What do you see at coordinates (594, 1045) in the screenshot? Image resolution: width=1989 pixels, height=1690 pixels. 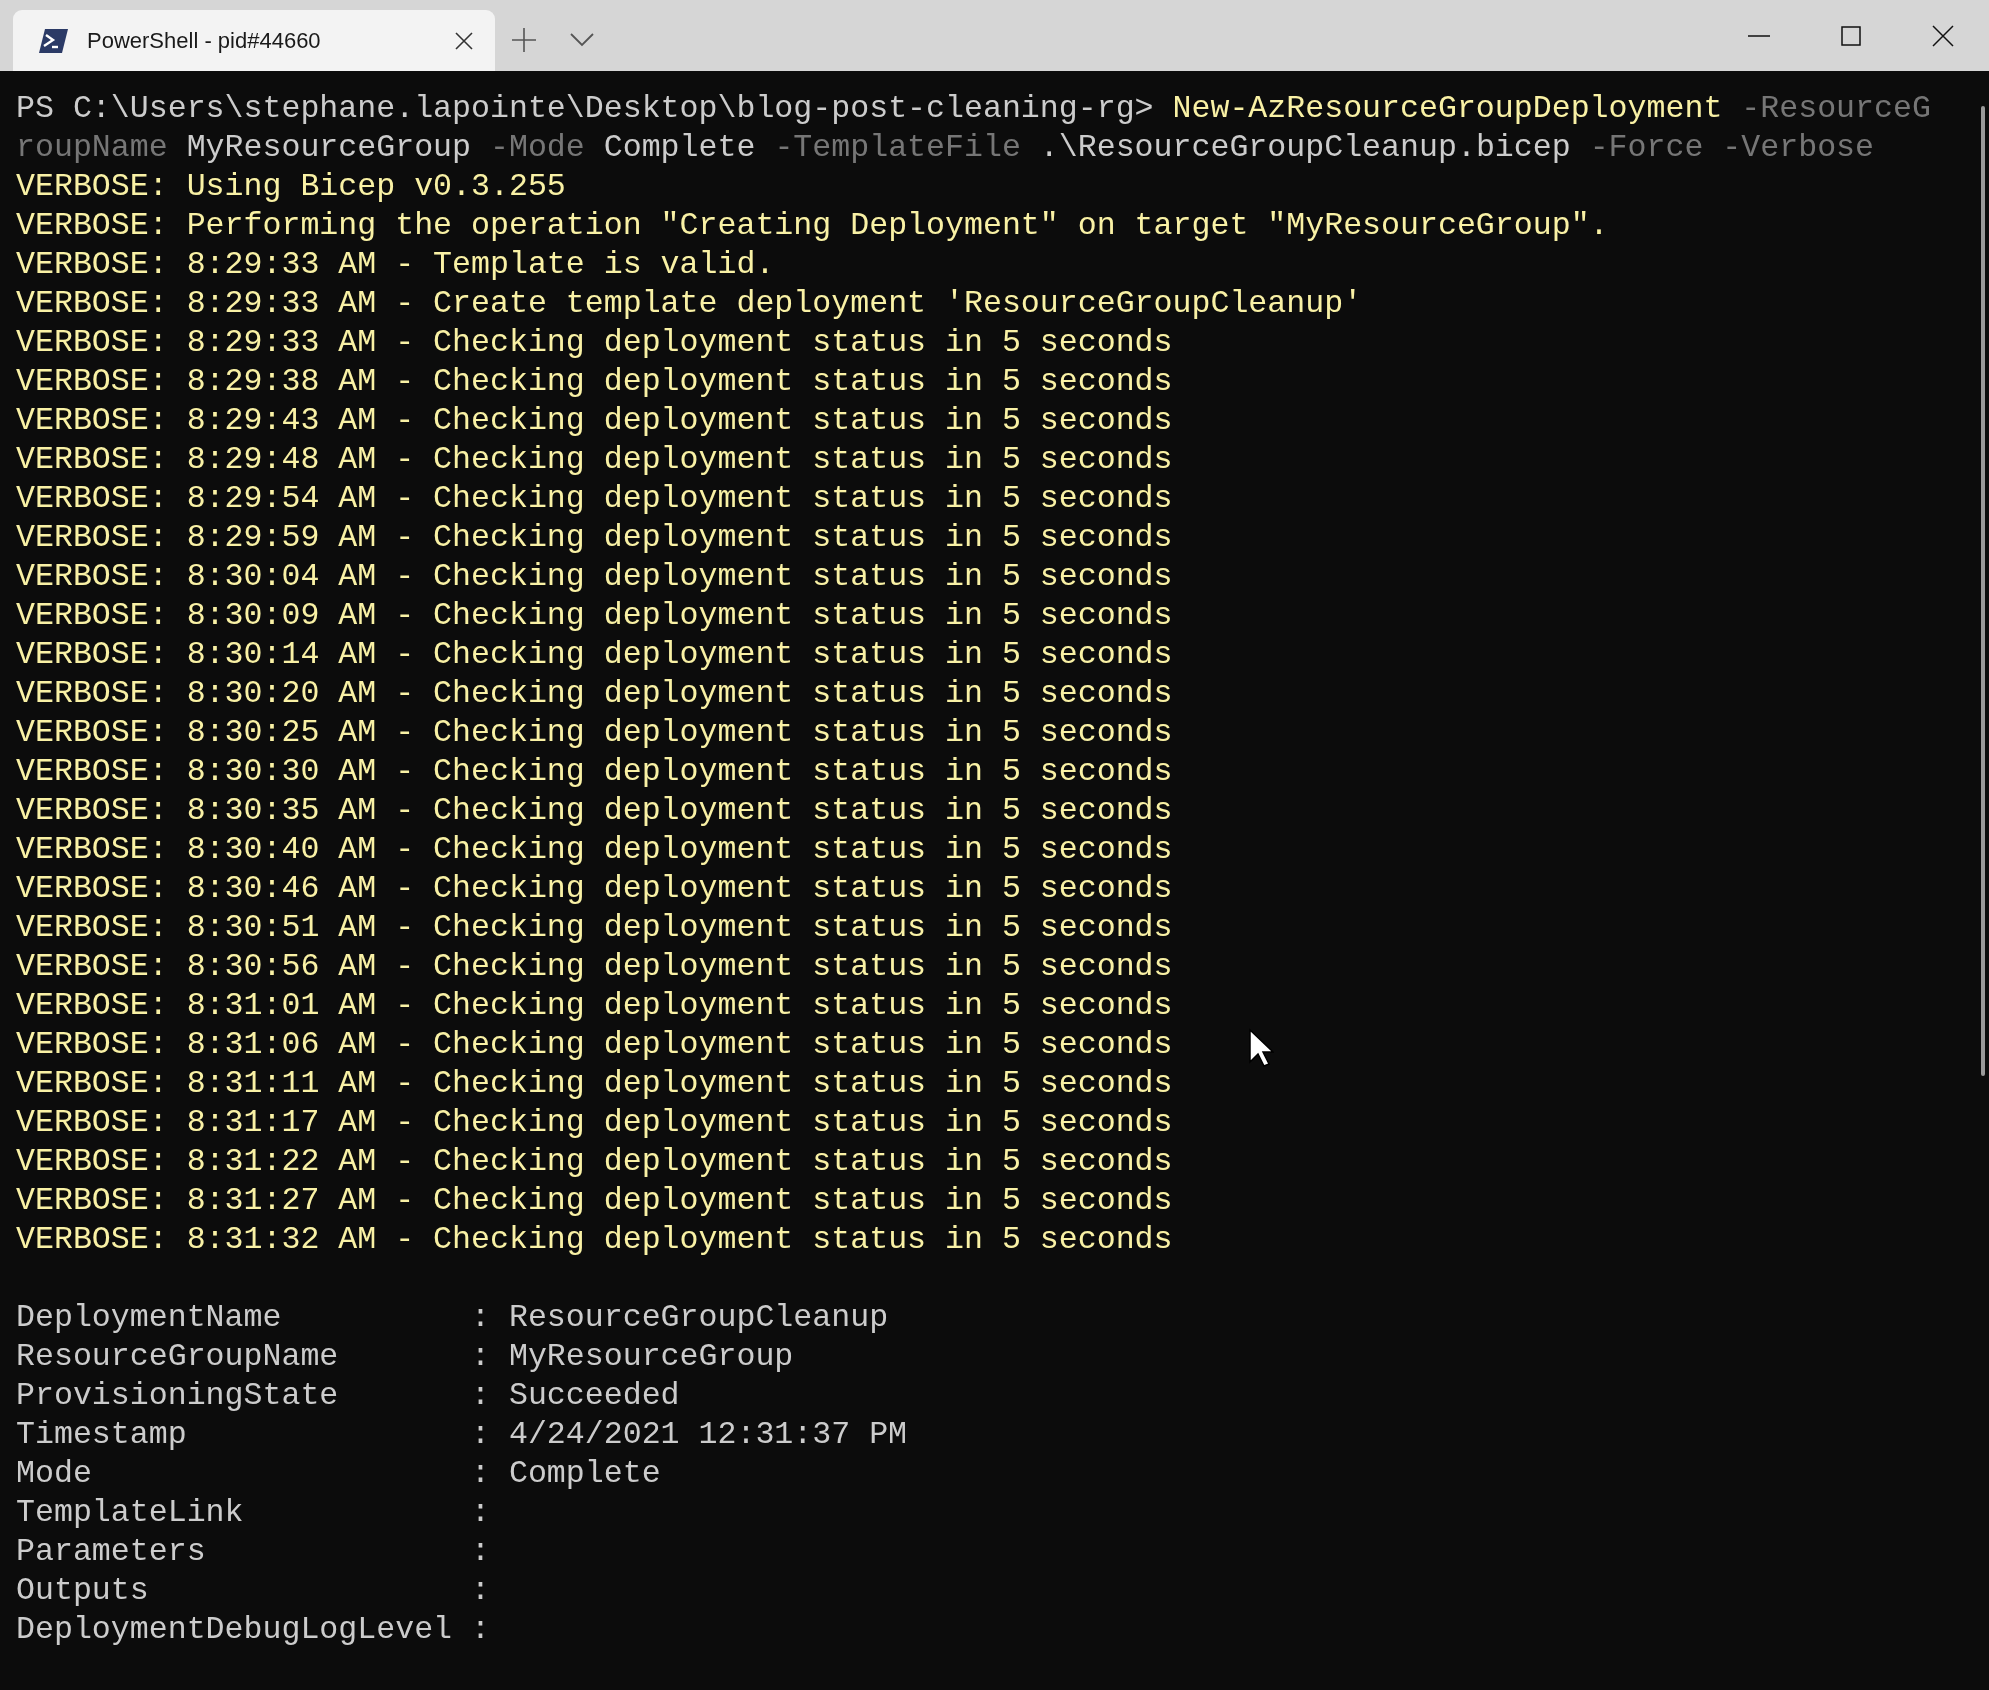 I see `verbose-line: VERBOSE: 8:31:06 AM - Checking deployment status in 5 seconds` at bounding box center [594, 1045].